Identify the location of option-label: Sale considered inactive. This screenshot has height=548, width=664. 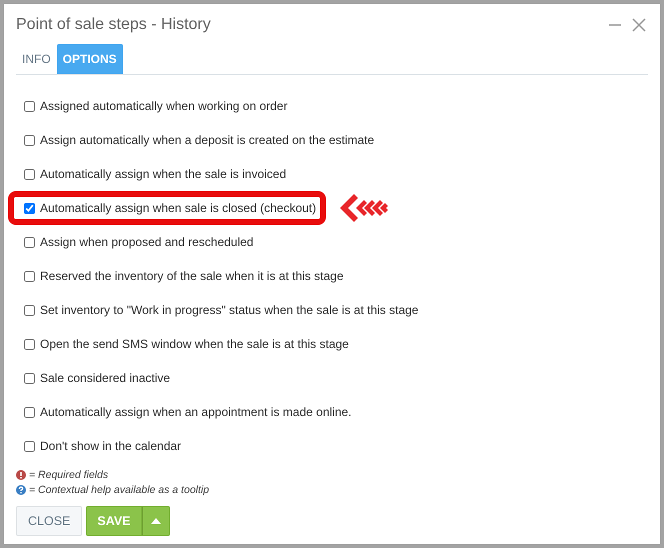
(105, 378).